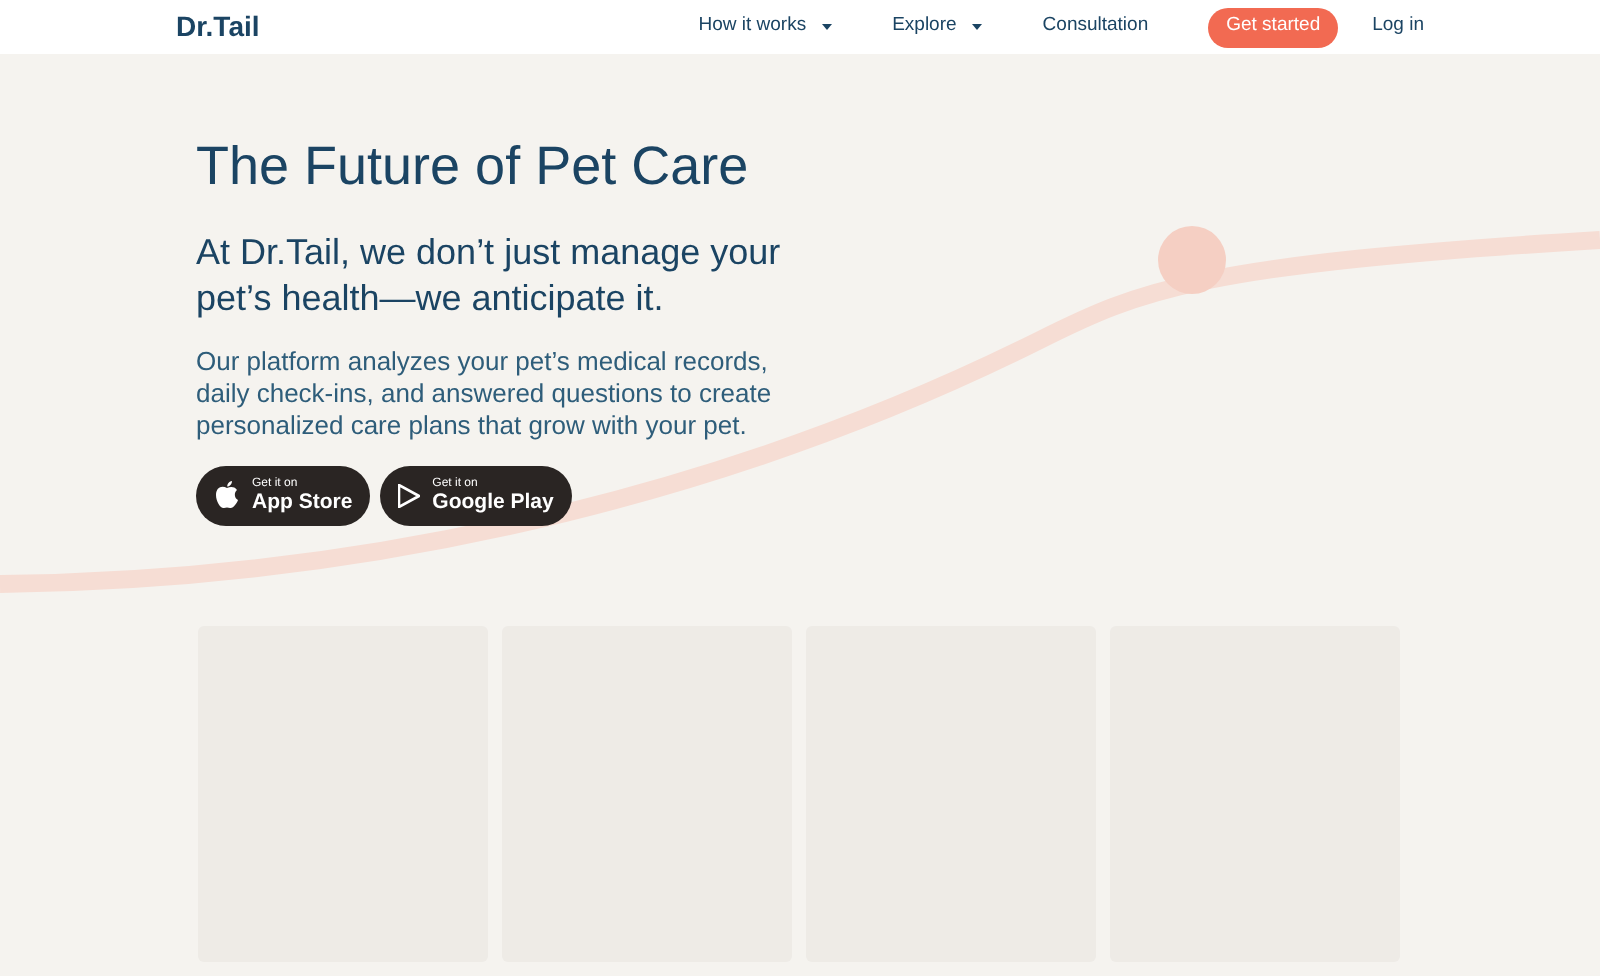 Image resolution: width=1600 pixels, height=976 pixels. Describe the element at coordinates (1095, 27) in the screenshot. I see `nav-link: Consultation` at that location.